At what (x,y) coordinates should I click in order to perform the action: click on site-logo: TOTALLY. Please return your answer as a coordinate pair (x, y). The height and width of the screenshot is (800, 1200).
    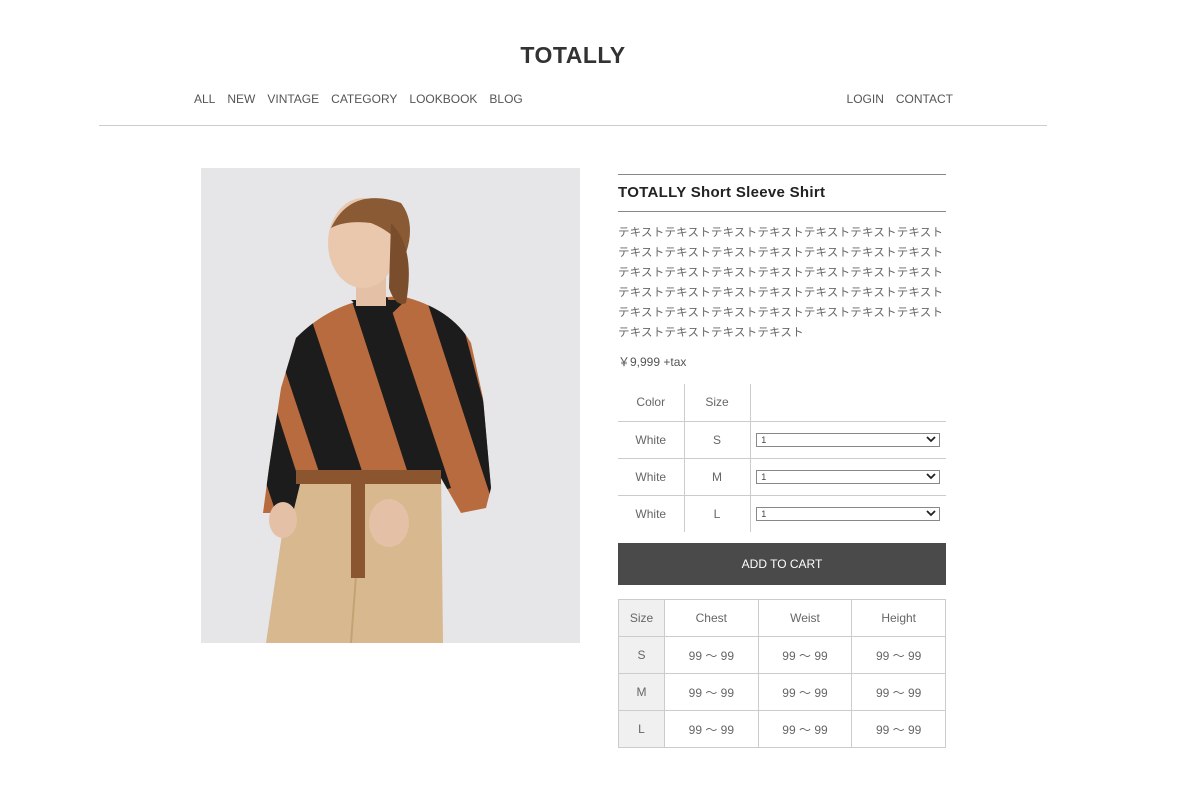
    Looking at the image, I should click on (573, 55).